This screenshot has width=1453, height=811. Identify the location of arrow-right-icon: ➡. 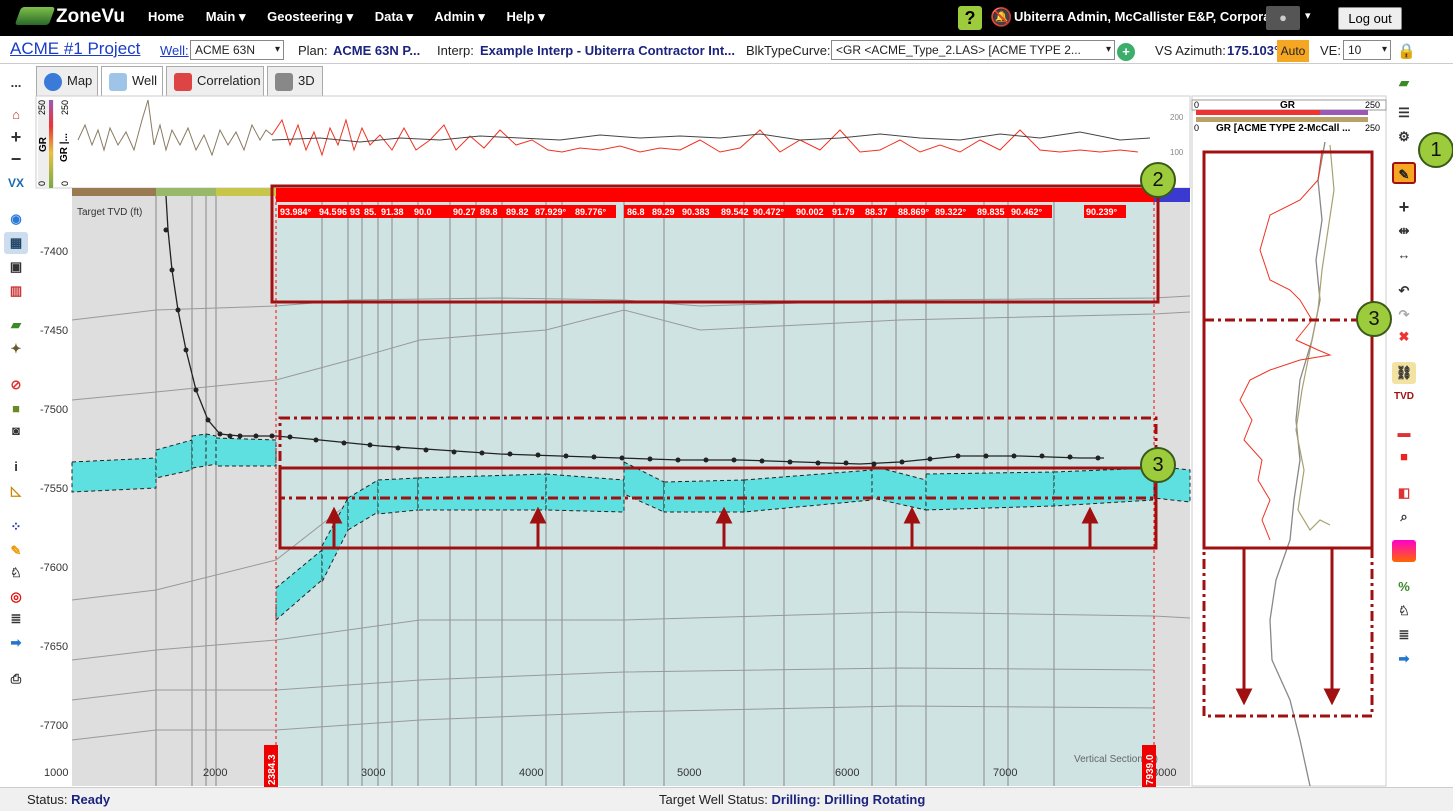
(1404, 659).